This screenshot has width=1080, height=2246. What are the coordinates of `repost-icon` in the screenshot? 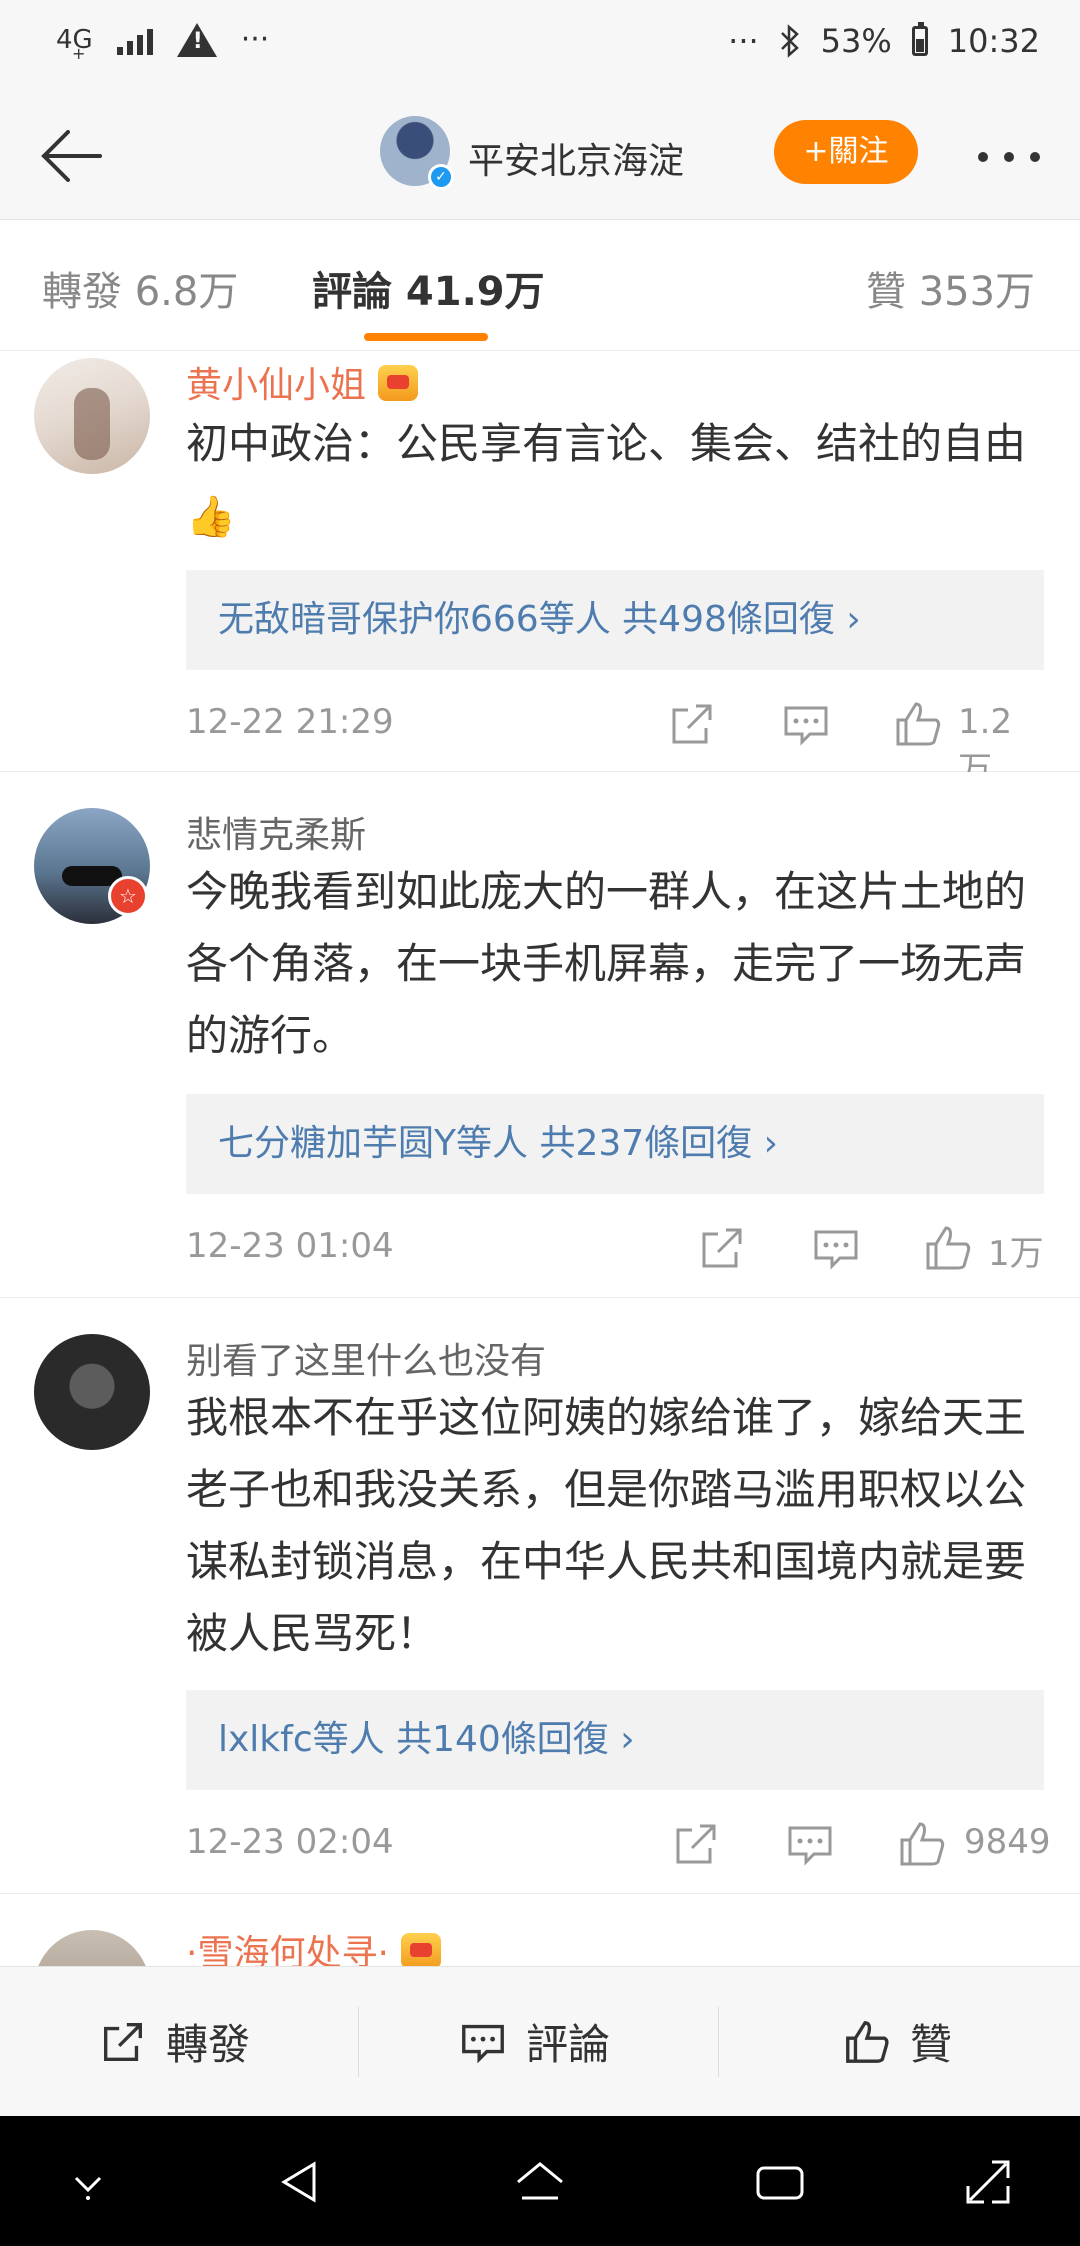 It's located at (123, 2041).